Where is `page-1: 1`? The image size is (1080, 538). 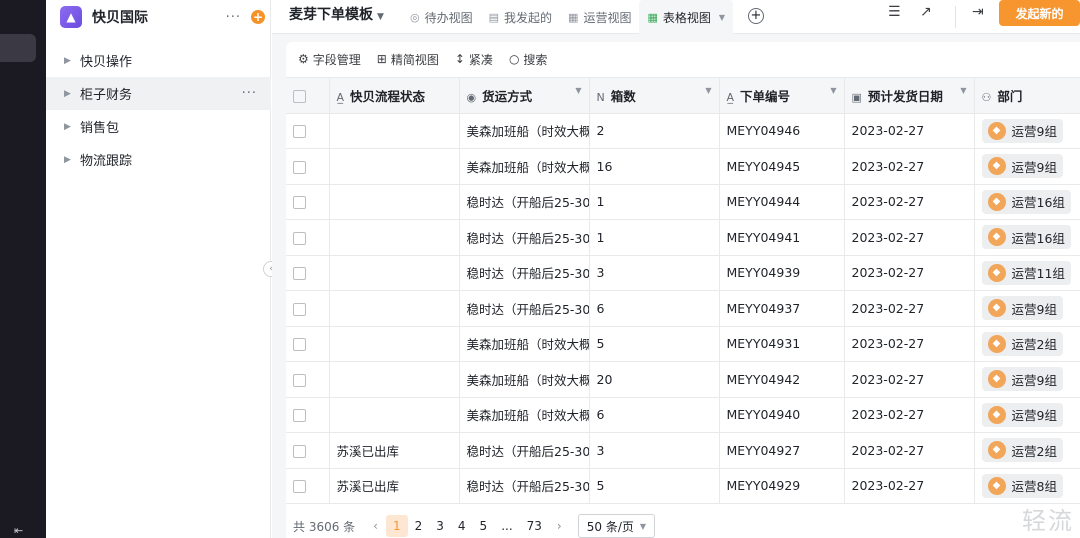 page-1: 1 is located at coordinates (396, 526).